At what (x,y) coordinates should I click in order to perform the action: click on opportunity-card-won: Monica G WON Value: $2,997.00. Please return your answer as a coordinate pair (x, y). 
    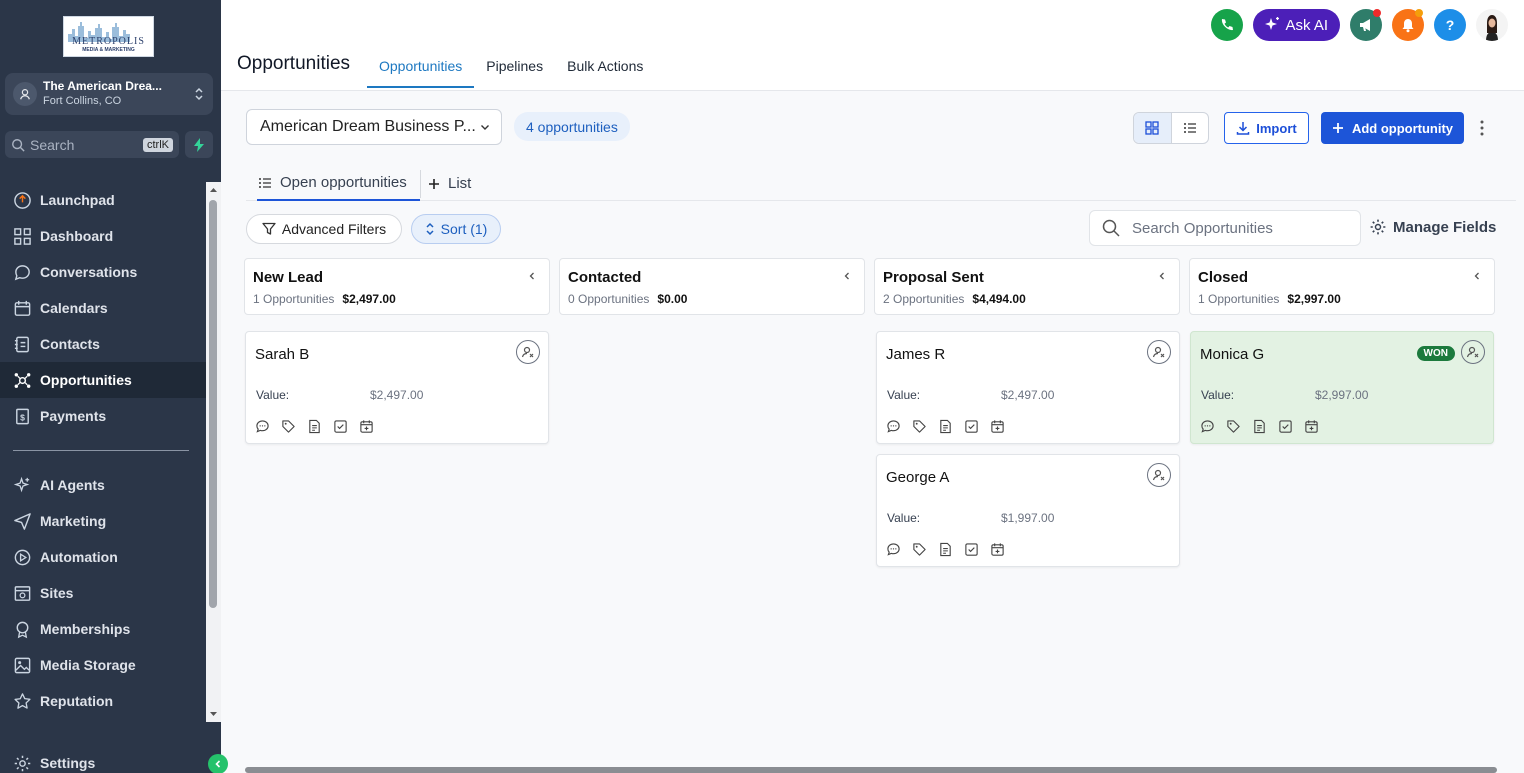
    Looking at the image, I should click on (1342, 387).